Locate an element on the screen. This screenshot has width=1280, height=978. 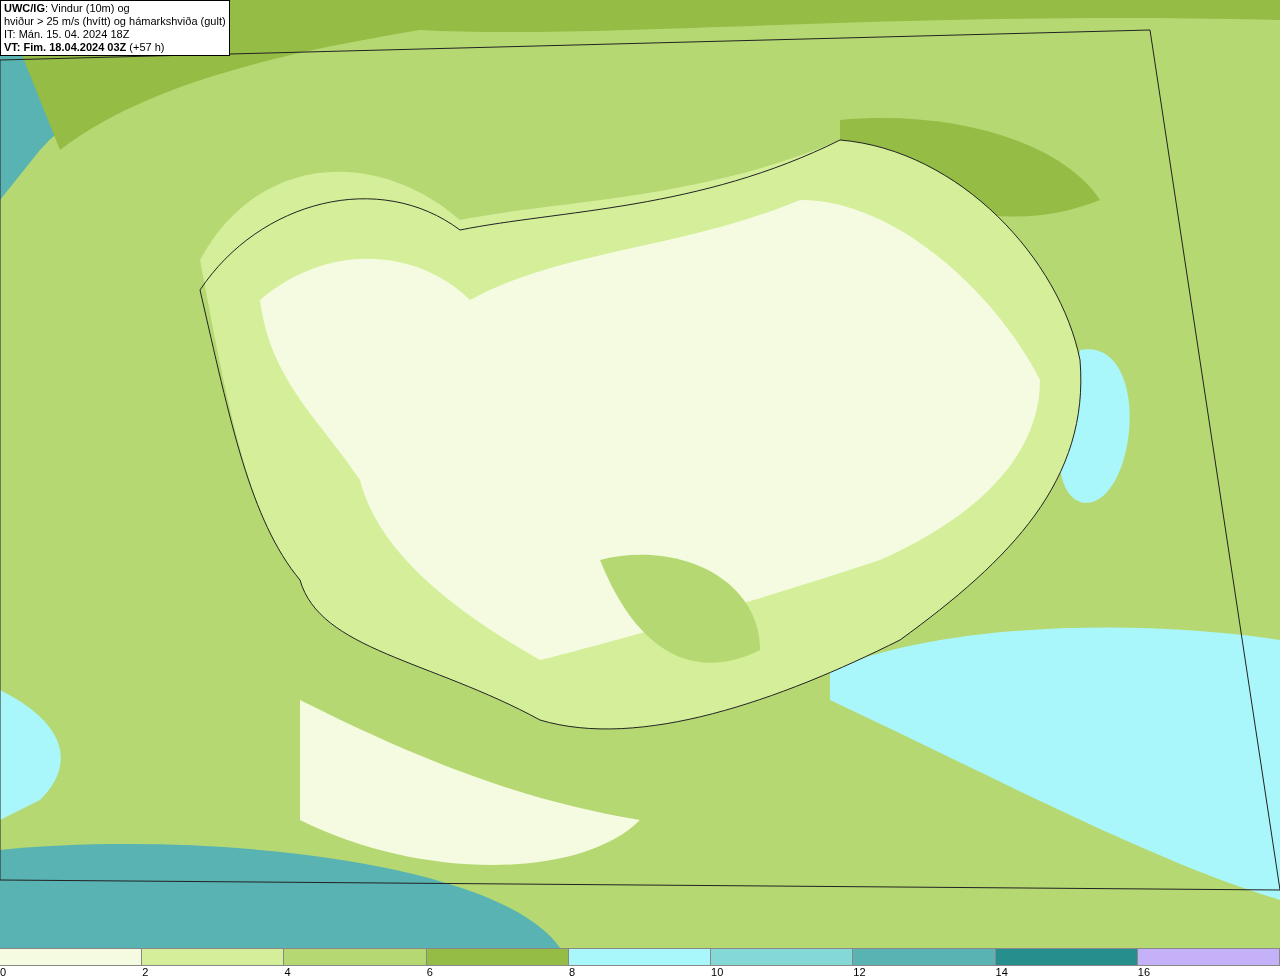
title-line: UWC/IG: Vindur (10m) og is located at coordinates (67, 8).